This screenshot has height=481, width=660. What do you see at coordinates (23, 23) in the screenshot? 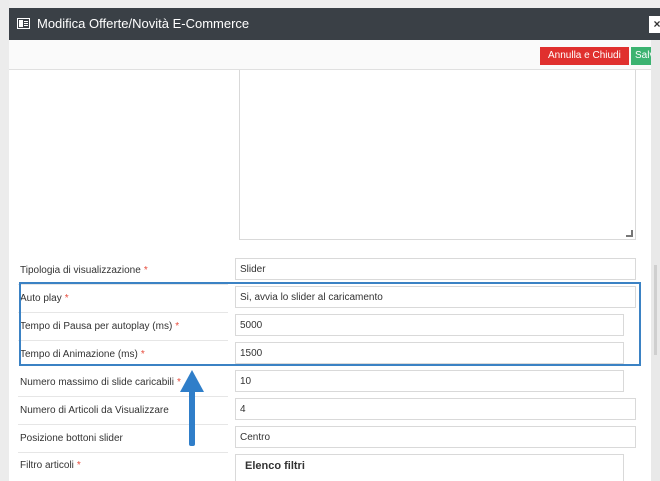
I see `window-icon` at bounding box center [23, 23].